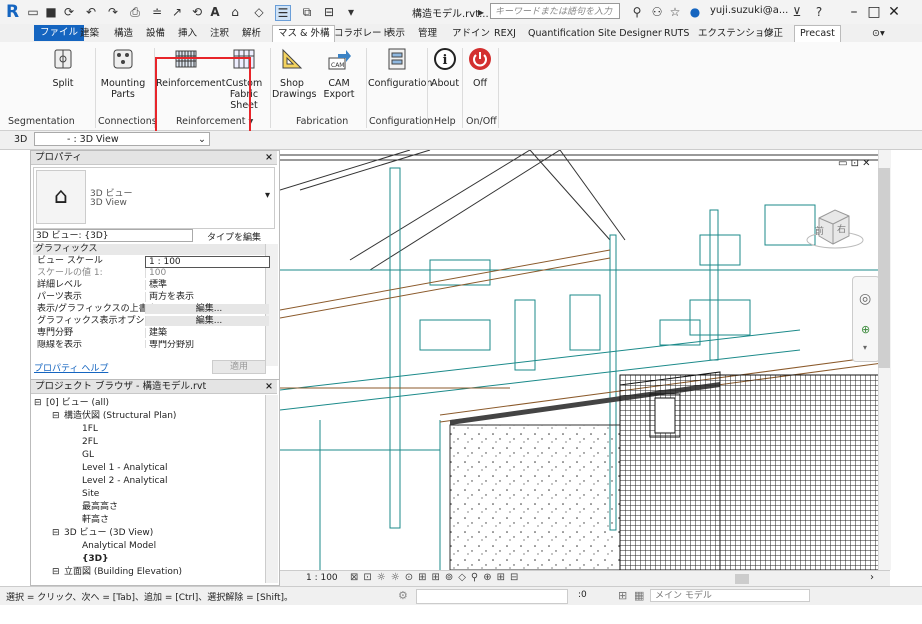 This screenshot has width=922, height=624. I want to click on tab-annotate: 注釈, so click(219, 34).